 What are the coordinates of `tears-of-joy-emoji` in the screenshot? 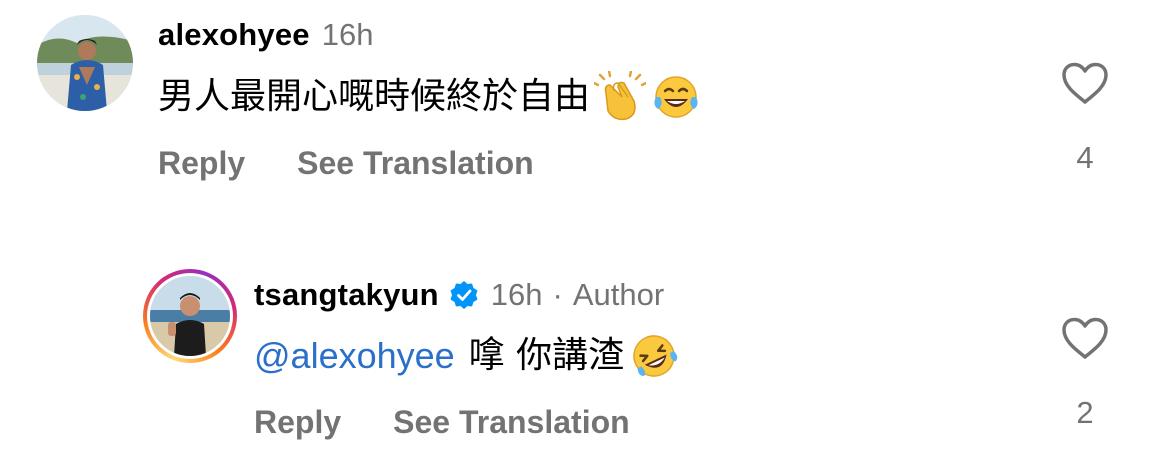 It's located at (676, 97).